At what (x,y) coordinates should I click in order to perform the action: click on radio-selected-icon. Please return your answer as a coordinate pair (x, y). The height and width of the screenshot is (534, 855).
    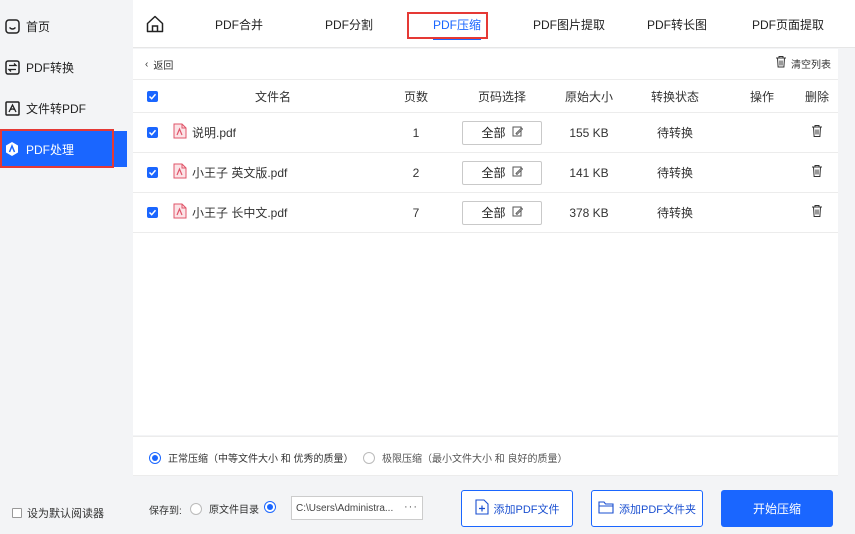
    Looking at the image, I should click on (270, 507).